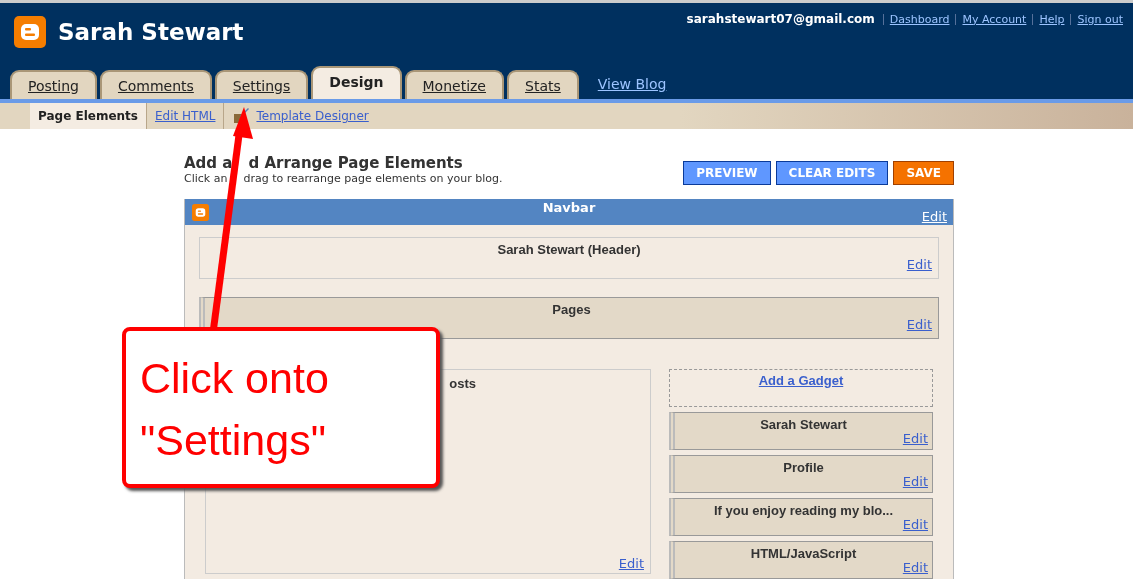 The image size is (1133, 579). What do you see at coordinates (1100, 19) in the screenshot?
I see `account-link: Sign out` at bounding box center [1100, 19].